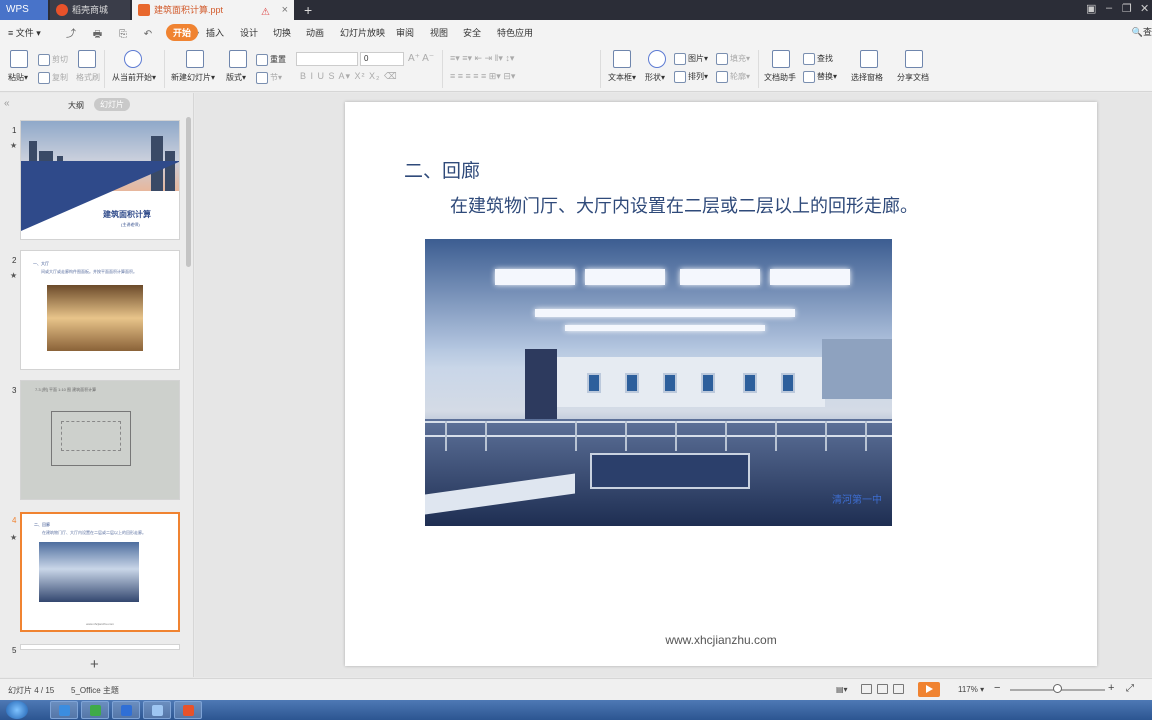 The width and height of the screenshot is (1152, 720). What do you see at coordinates (622, 77) in the screenshot?
I see `text-box-button: 文本框▾` at bounding box center [622, 77].